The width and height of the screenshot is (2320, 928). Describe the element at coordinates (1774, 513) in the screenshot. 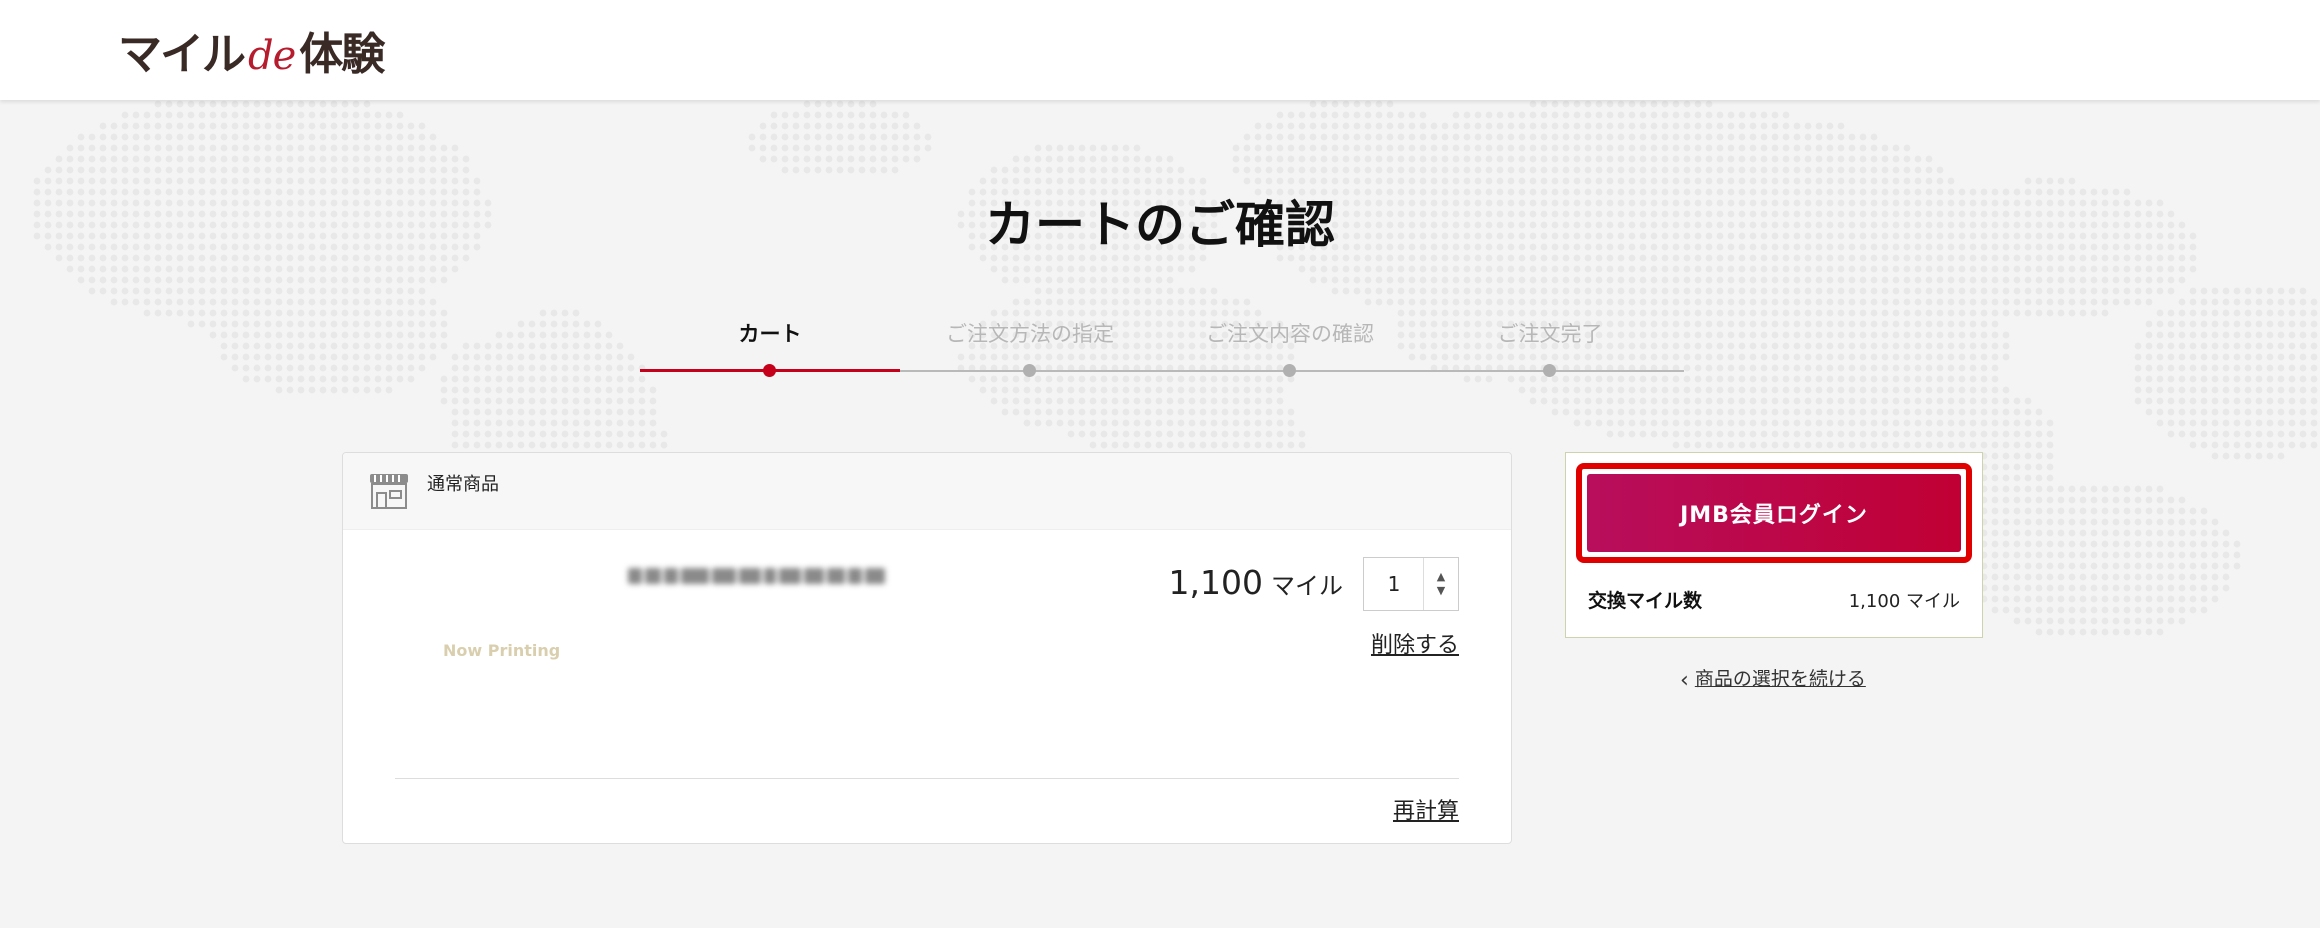

I see `jmb-login-button: JMB会員ログイン` at that location.